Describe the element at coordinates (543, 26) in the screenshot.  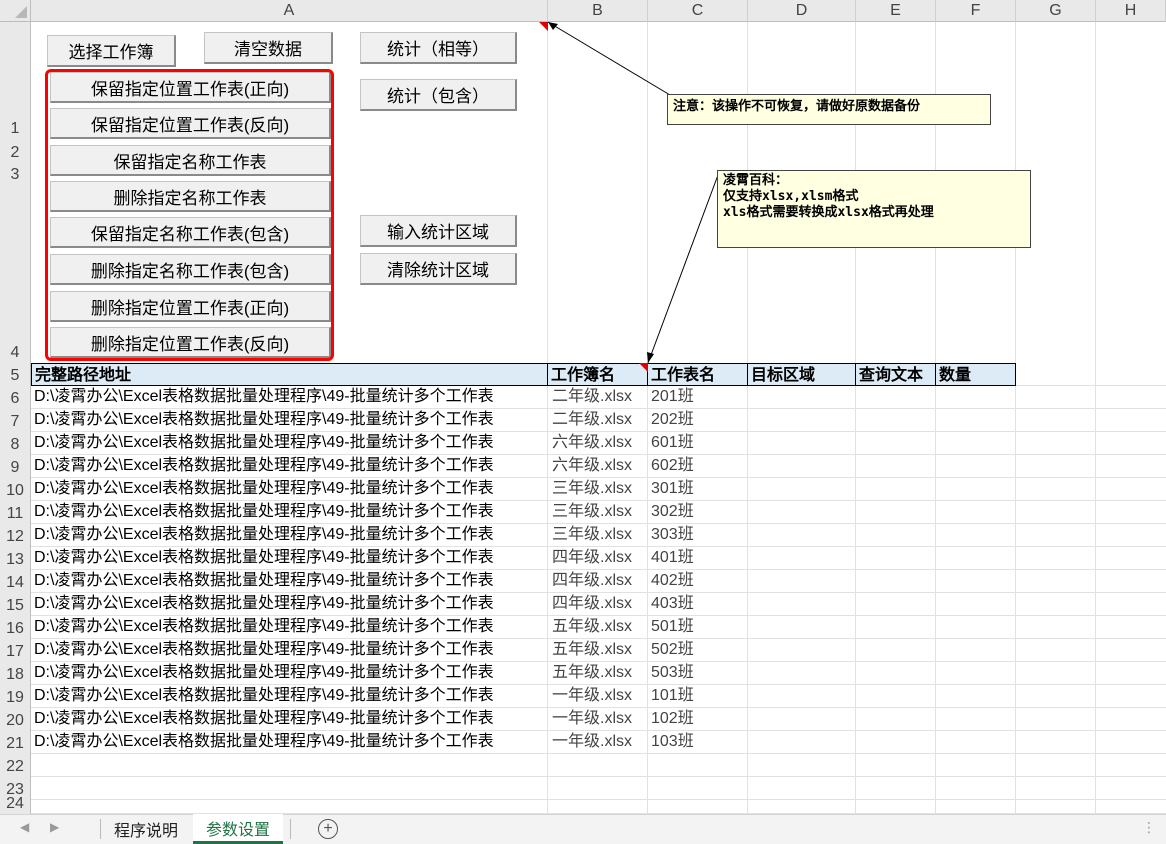
I see `comment-indicator-a1` at that location.